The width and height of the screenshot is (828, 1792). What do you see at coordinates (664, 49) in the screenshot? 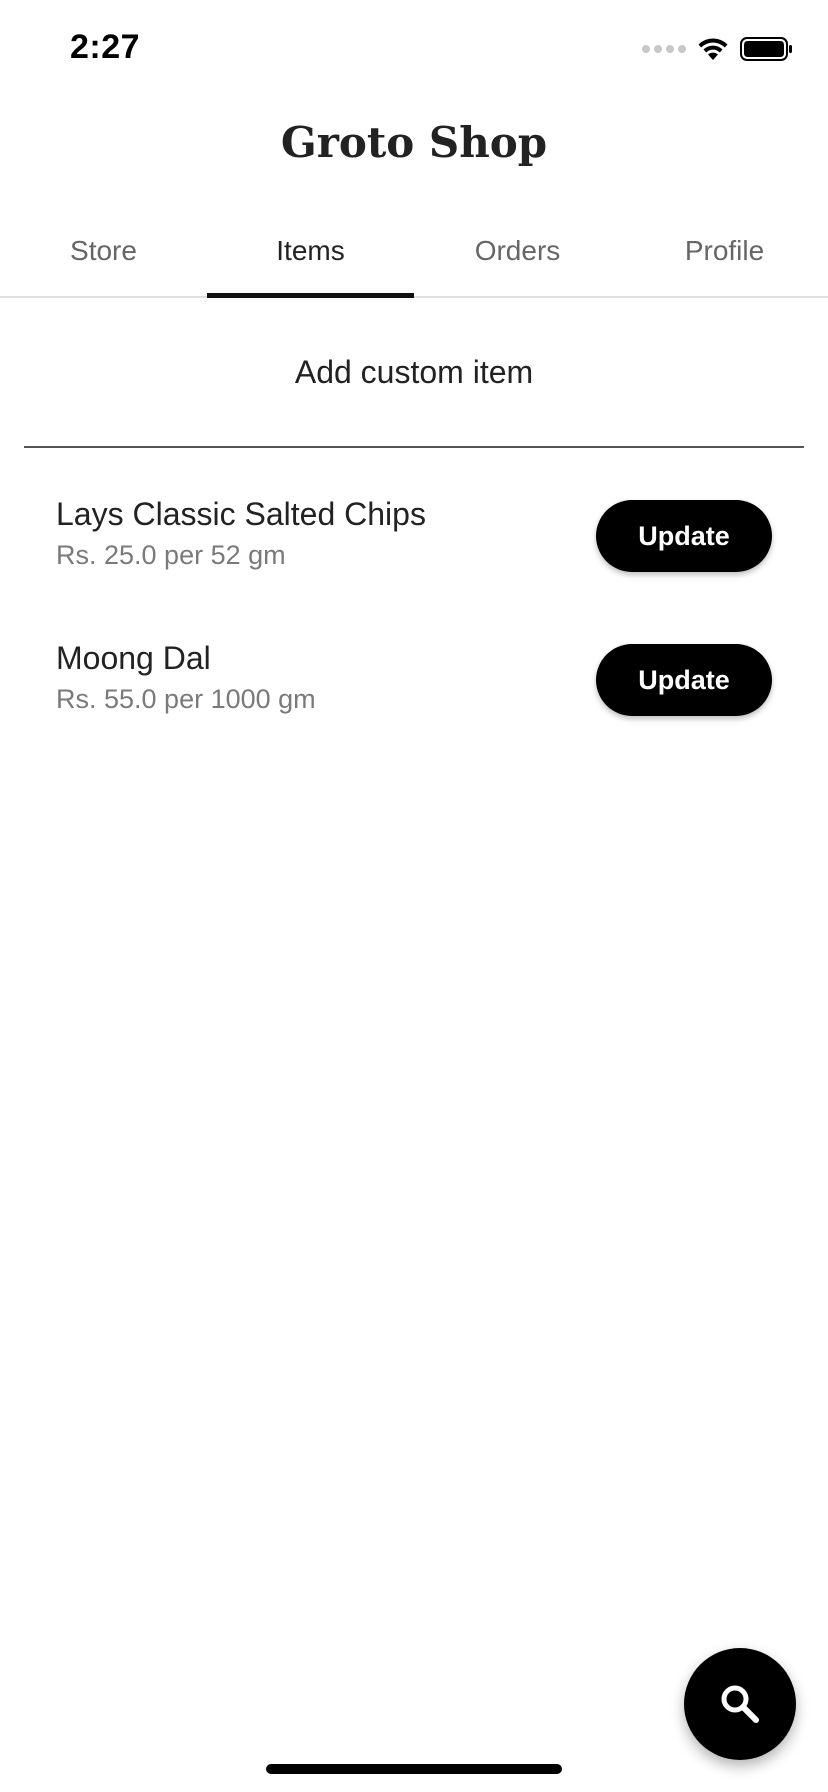
I see `cellular-signal-icon` at bounding box center [664, 49].